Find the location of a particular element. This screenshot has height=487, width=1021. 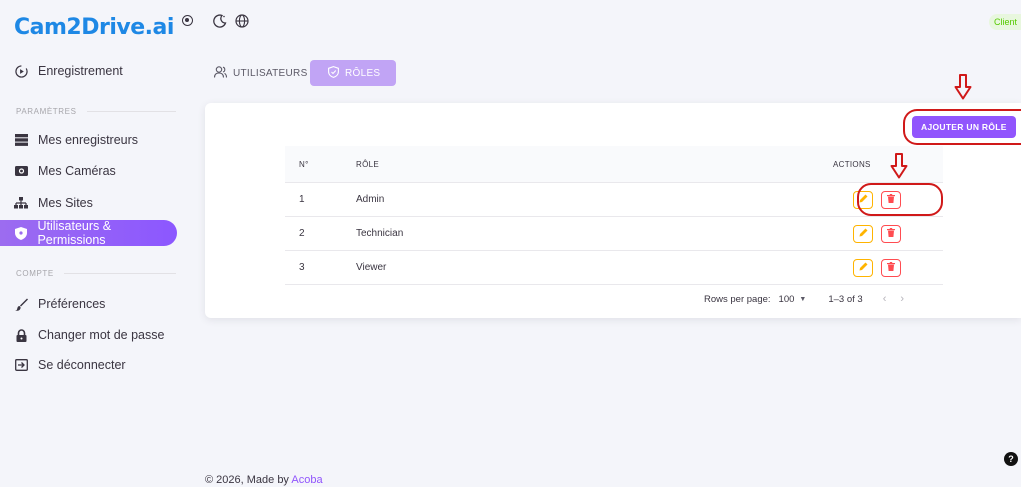

section-header-params: PARAMÈTRES is located at coordinates (96, 111).